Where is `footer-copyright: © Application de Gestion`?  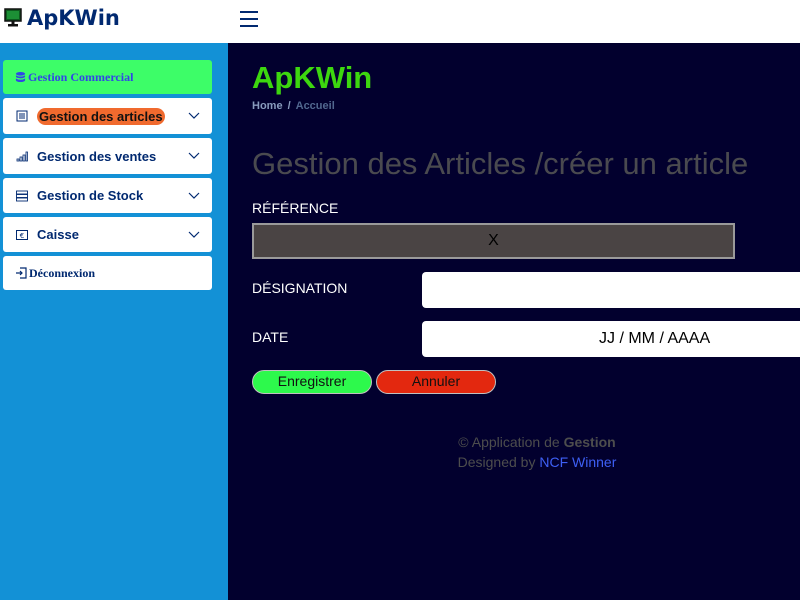 footer-copyright: © Application de Gestion is located at coordinates (525, 442).